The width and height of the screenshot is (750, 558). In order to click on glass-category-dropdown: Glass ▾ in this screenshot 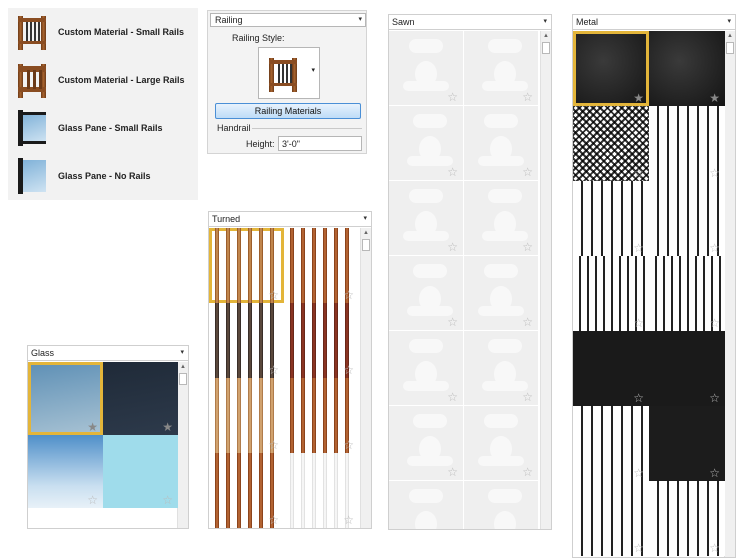, I will do `click(108, 353)`.